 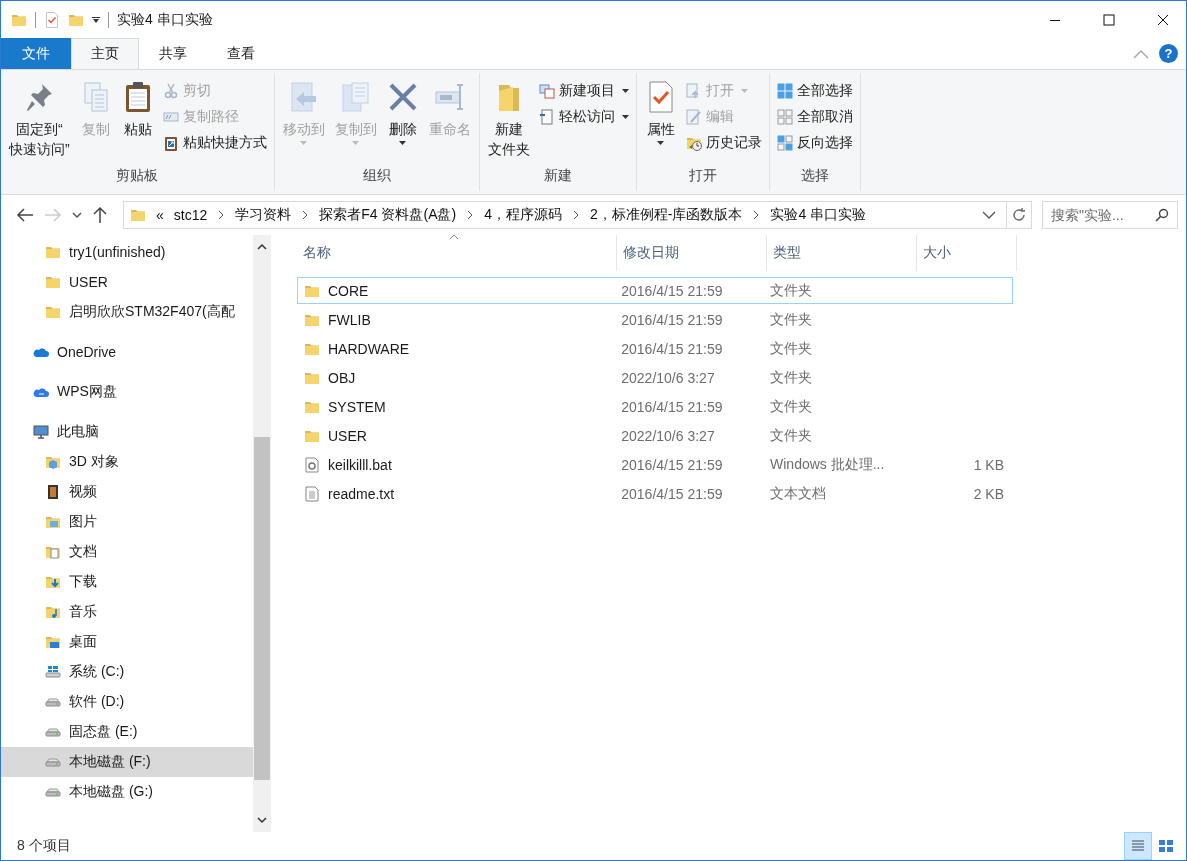 What do you see at coordinates (137, 122) in the screenshot?
I see `ribbon-button: 粘贴` at bounding box center [137, 122].